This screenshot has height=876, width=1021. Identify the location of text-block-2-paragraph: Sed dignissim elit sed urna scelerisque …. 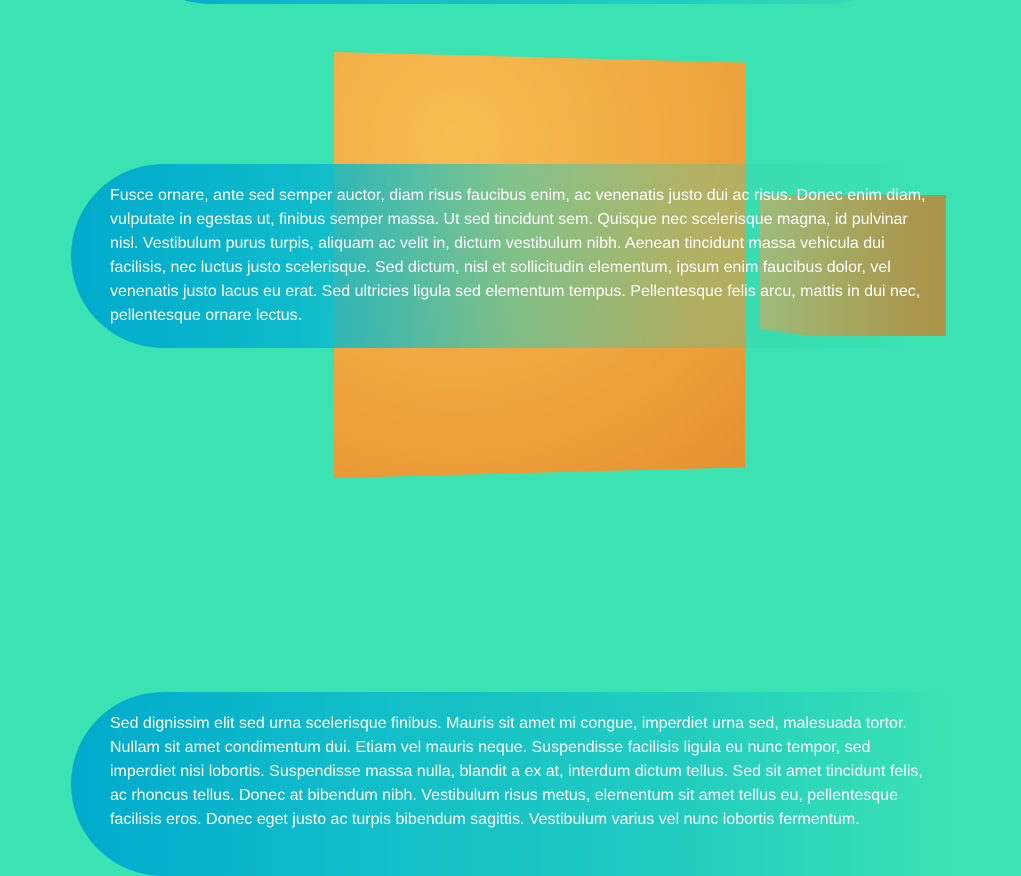
(516, 771).